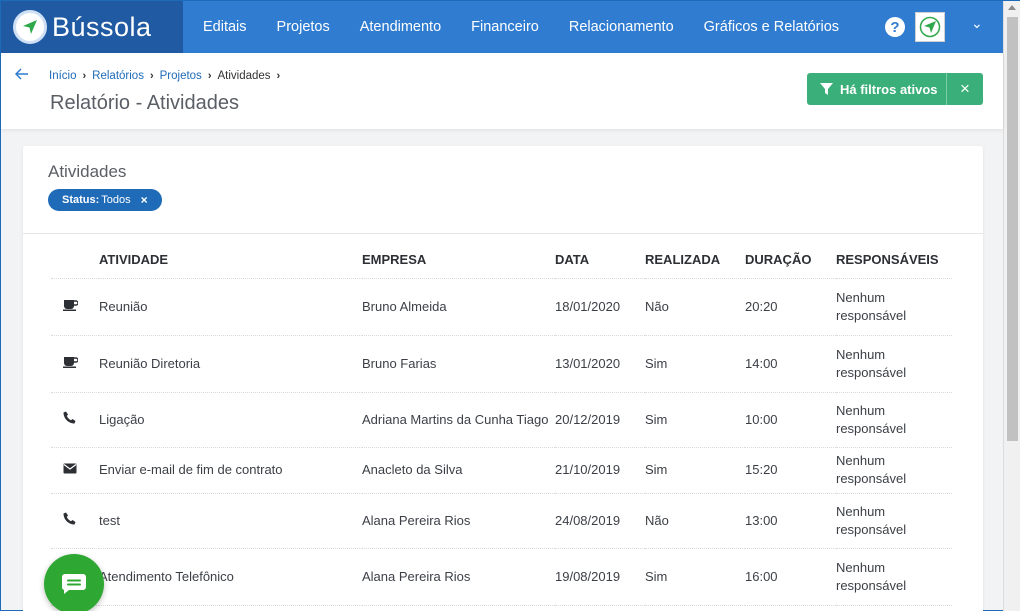 This screenshot has width=1020, height=611. What do you see at coordinates (230, 577) in the screenshot?
I see `cell-atividade: Atendimento Telefônico` at bounding box center [230, 577].